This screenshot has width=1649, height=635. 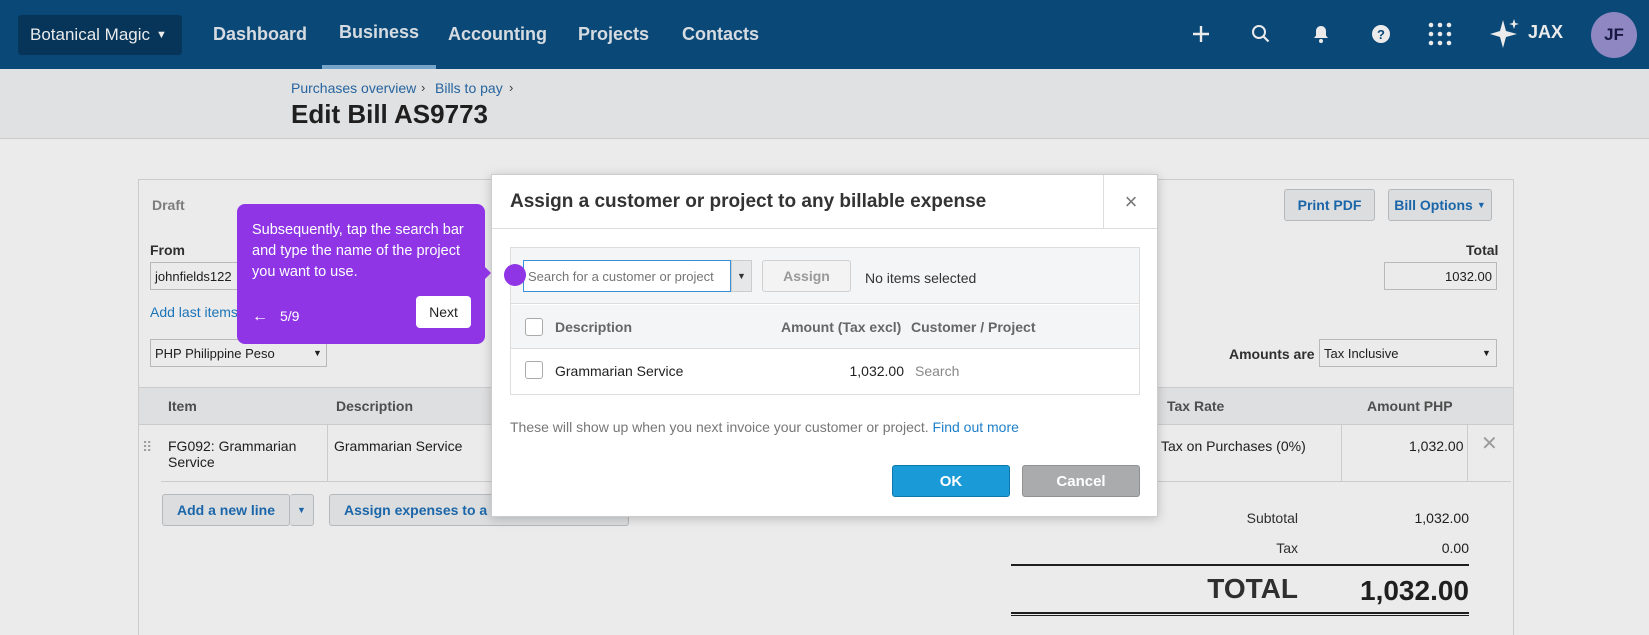 What do you see at coordinates (806, 276) in the screenshot?
I see `assign-button: Assign` at bounding box center [806, 276].